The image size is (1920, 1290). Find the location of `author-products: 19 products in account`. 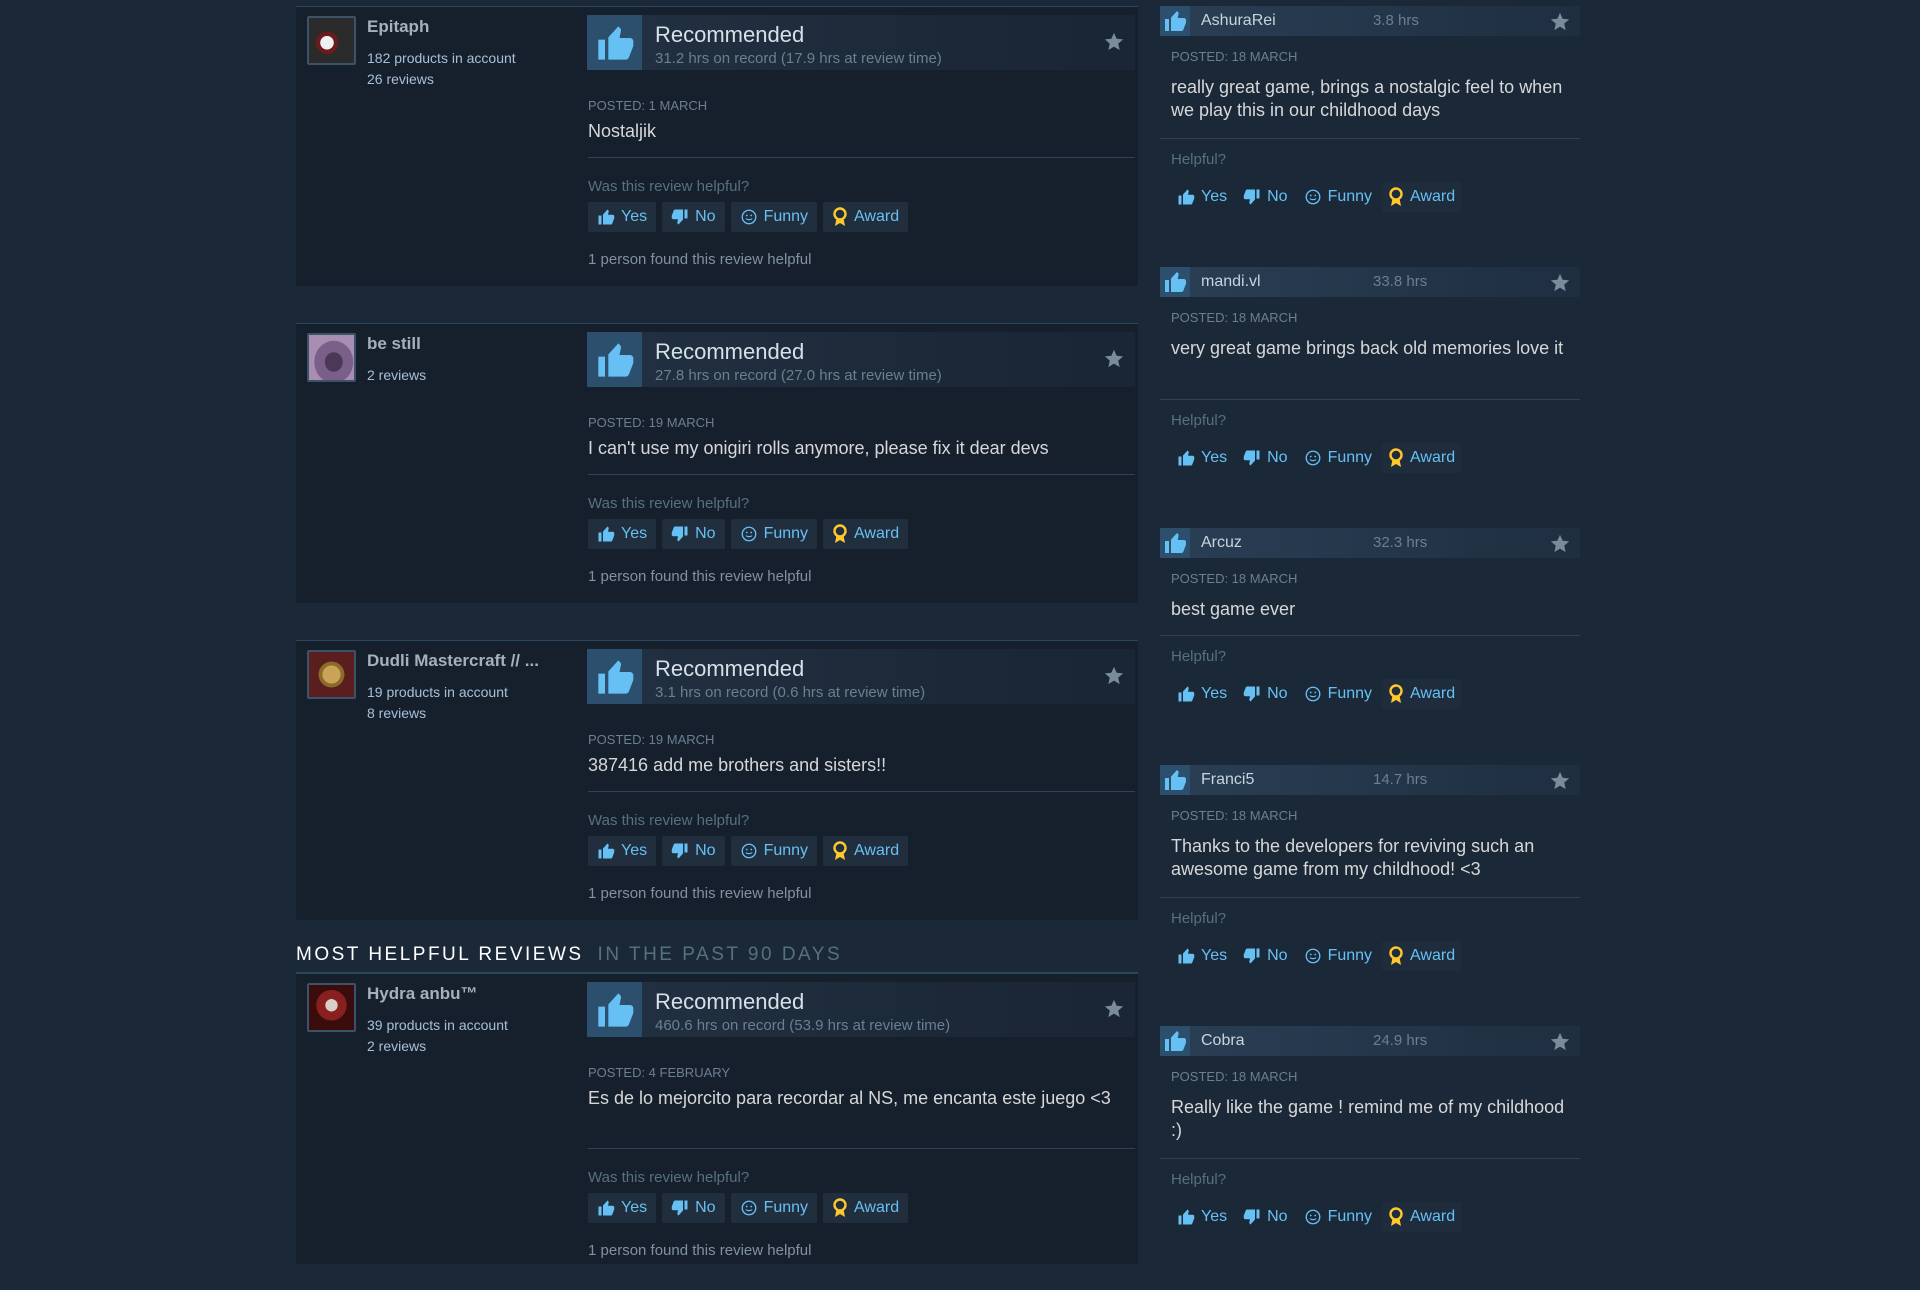

author-products: 19 products in account is located at coordinates (437, 692).